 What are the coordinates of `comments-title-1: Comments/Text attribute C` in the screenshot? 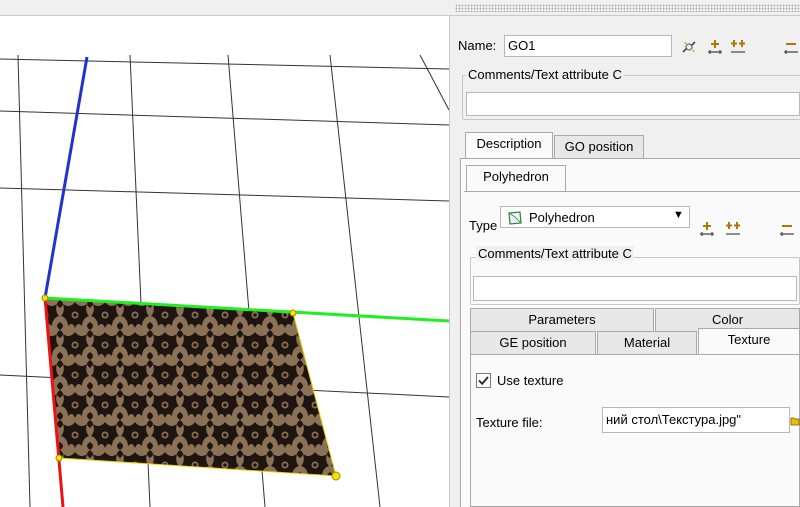 It's located at (545, 74).